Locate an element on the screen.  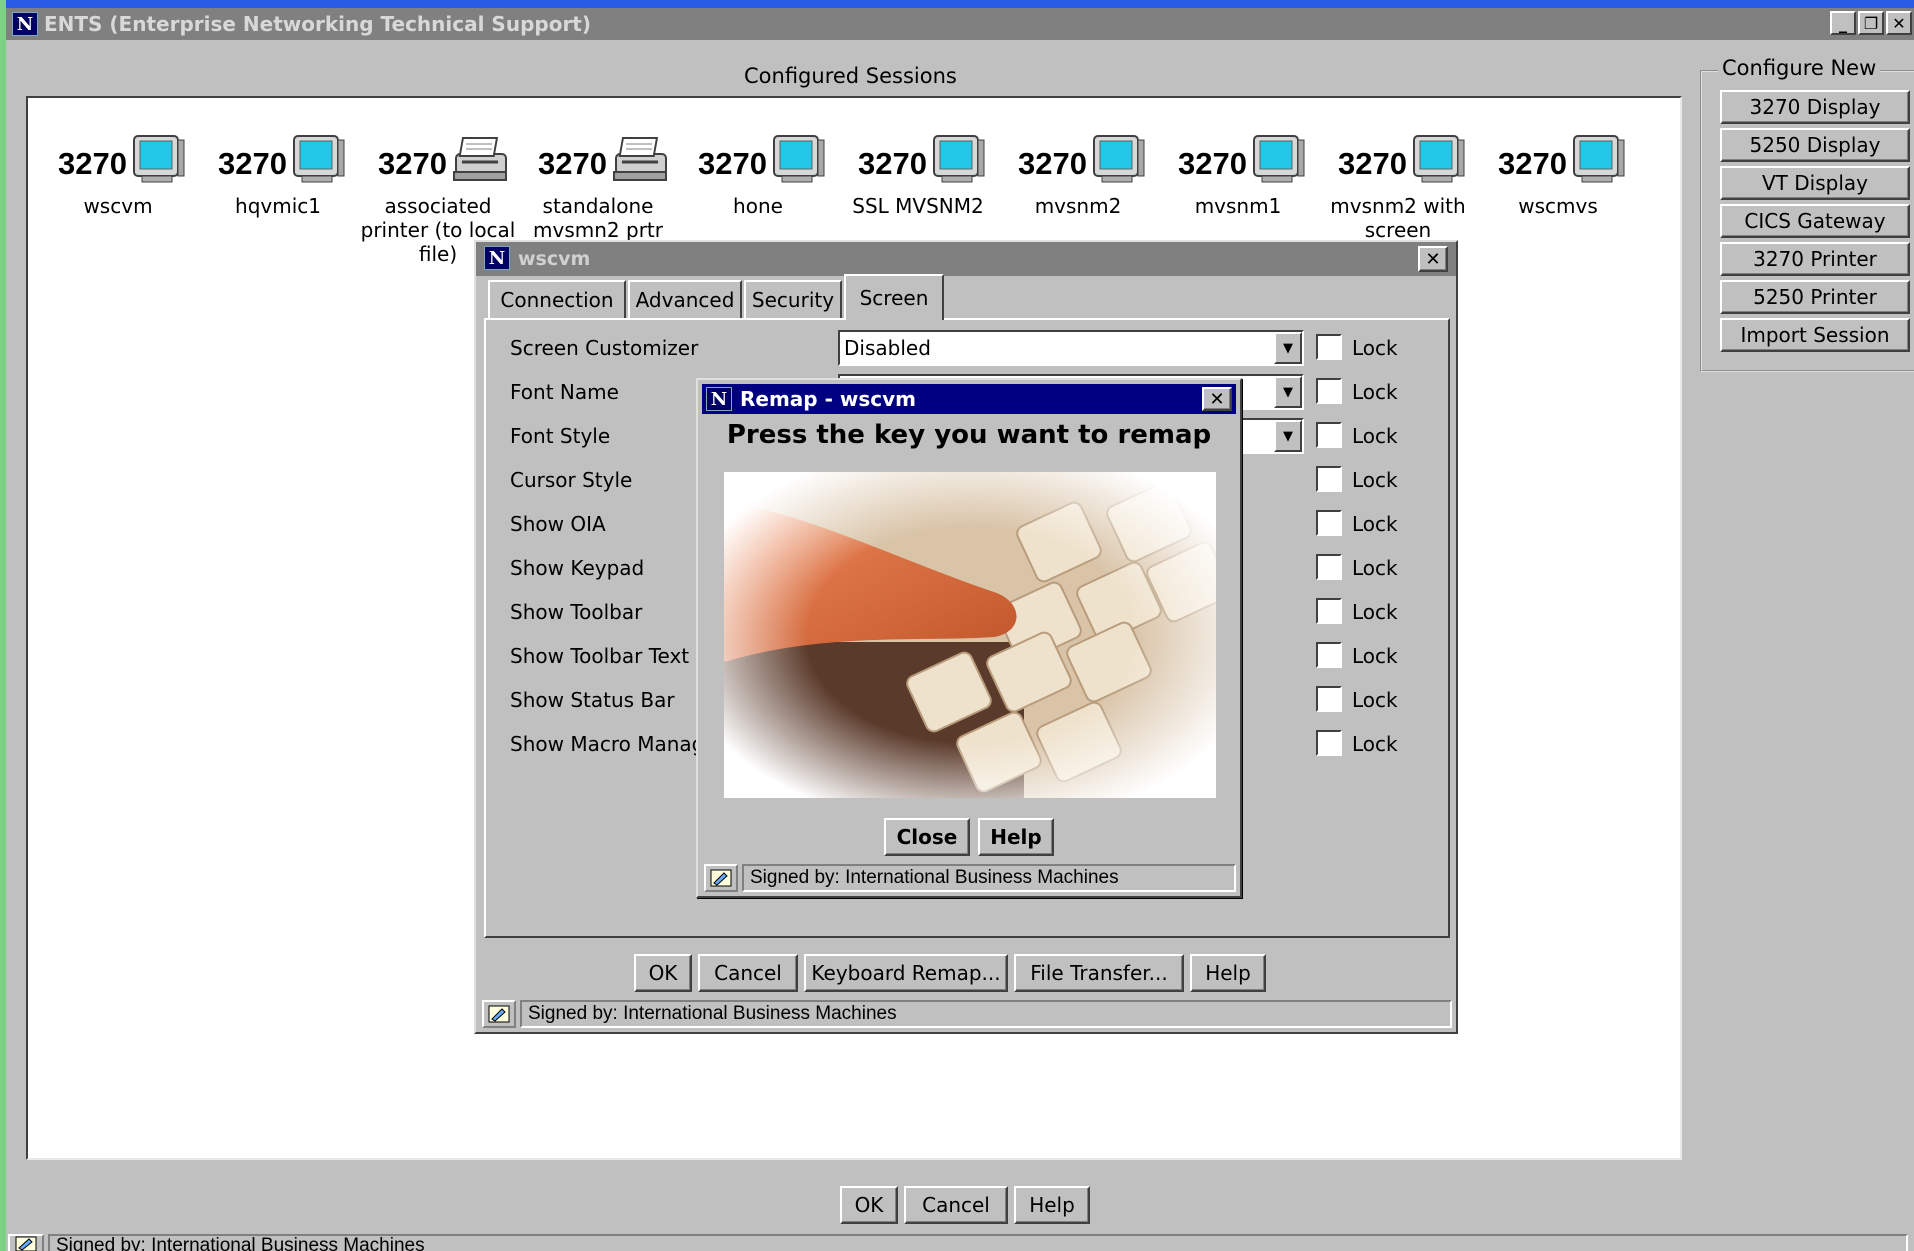
lock-checkbox-font-name is located at coordinates (1329, 391).